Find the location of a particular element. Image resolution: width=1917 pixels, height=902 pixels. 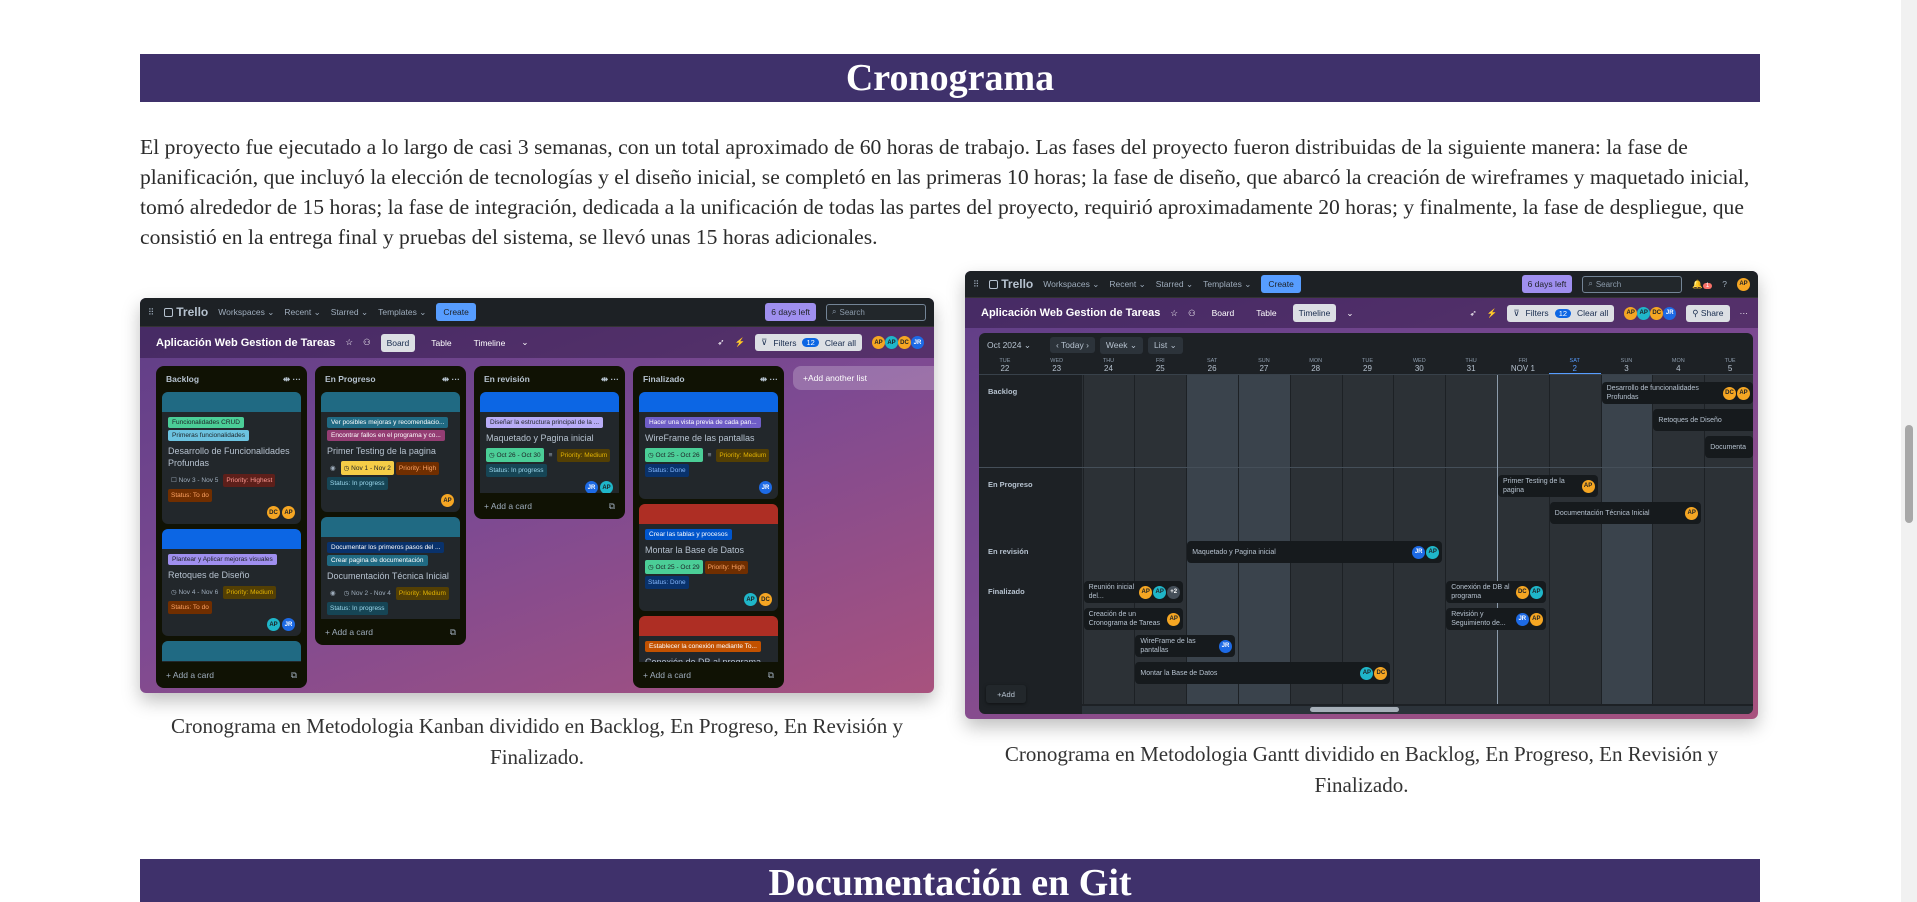

add-list-button: + Add another list is located at coordinates (863, 378).